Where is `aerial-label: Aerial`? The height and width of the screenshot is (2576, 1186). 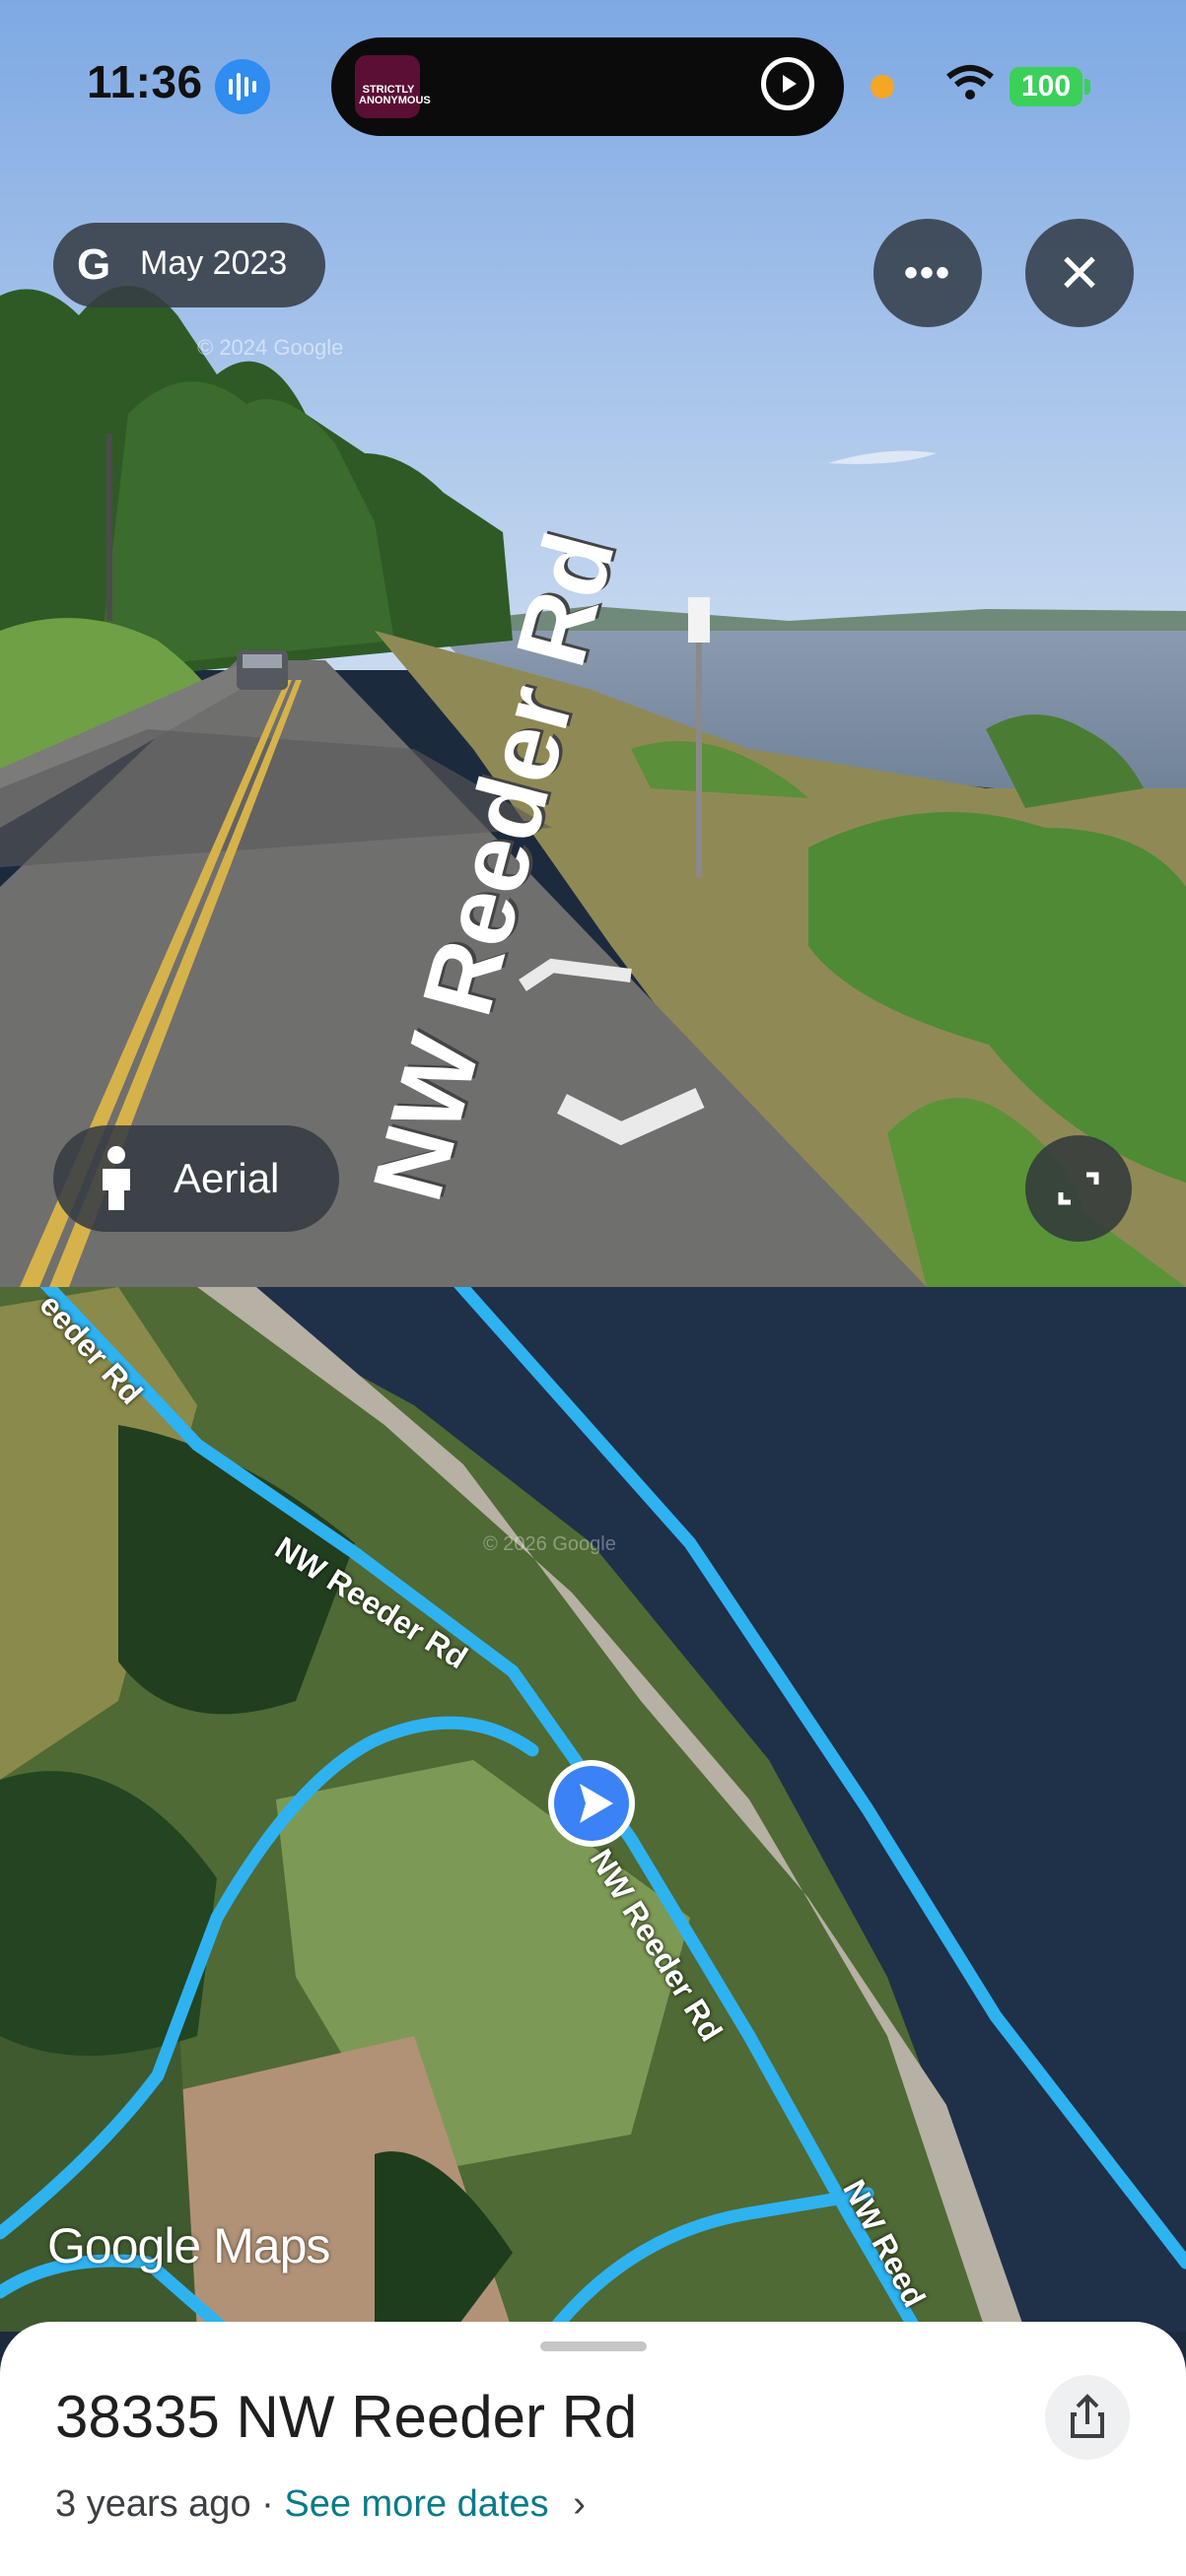
aerial-label: Aerial is located at coordinates (227, 1178).